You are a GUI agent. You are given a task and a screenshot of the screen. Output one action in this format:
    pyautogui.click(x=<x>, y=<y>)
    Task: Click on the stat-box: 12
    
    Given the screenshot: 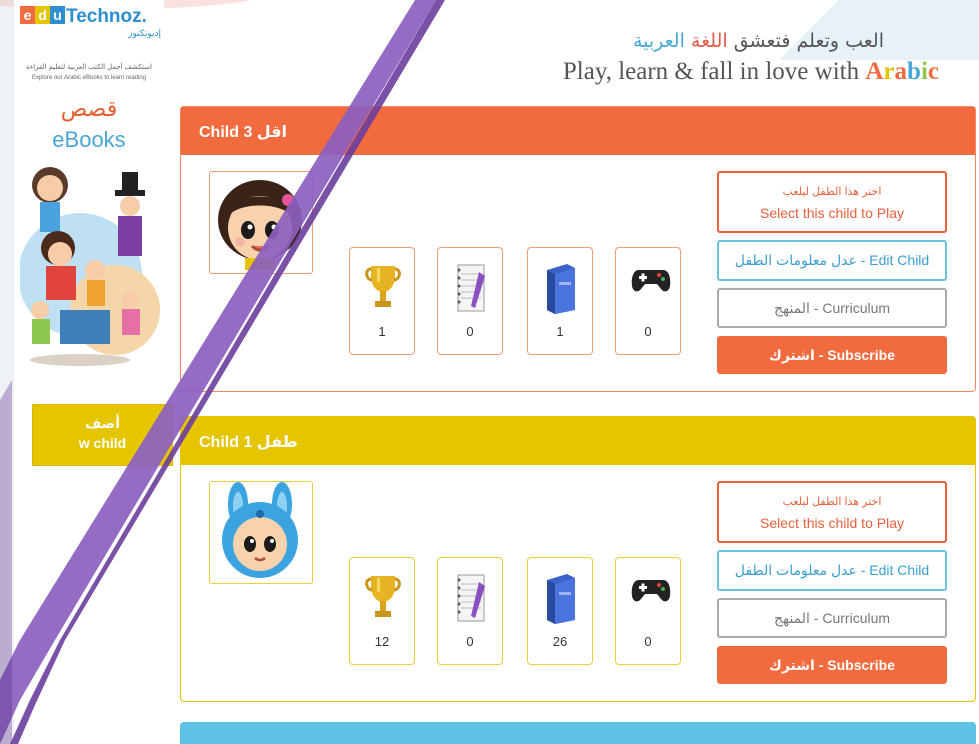 What is the action you would take?
    pyautogui.click(x=382, y=611)
    